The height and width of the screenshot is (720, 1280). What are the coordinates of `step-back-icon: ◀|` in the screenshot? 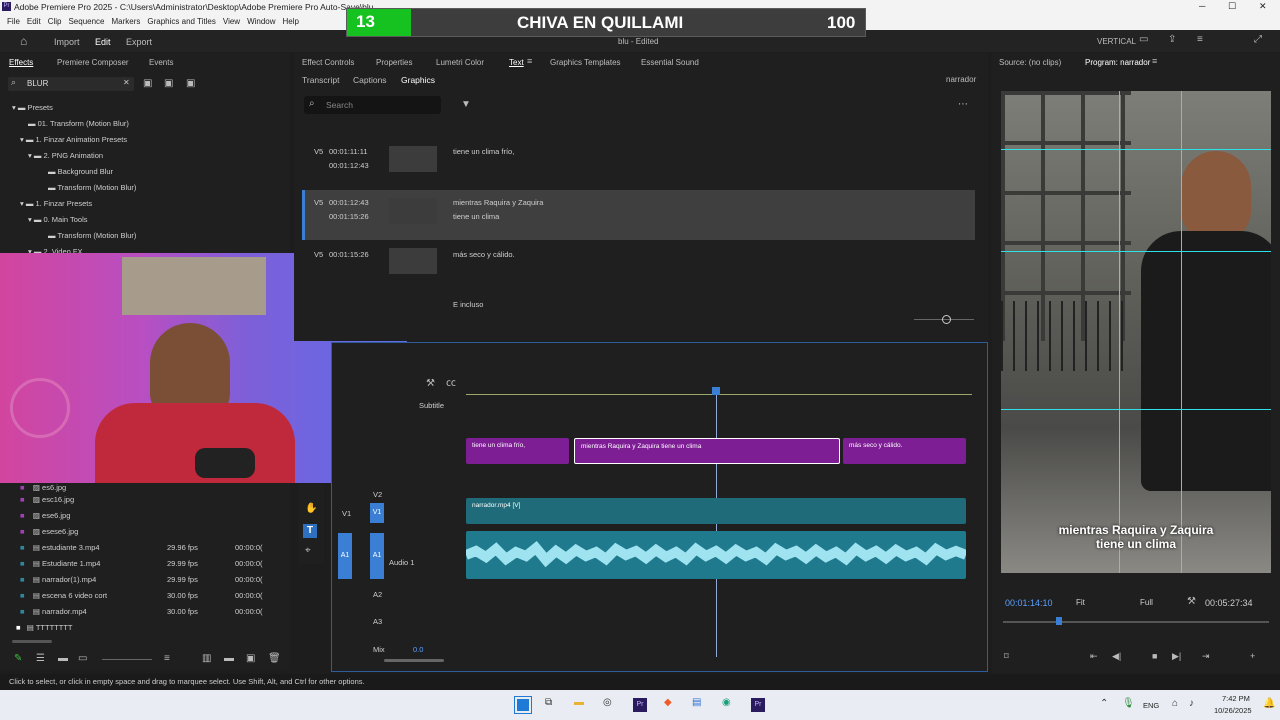 It's located at (1116, 656).